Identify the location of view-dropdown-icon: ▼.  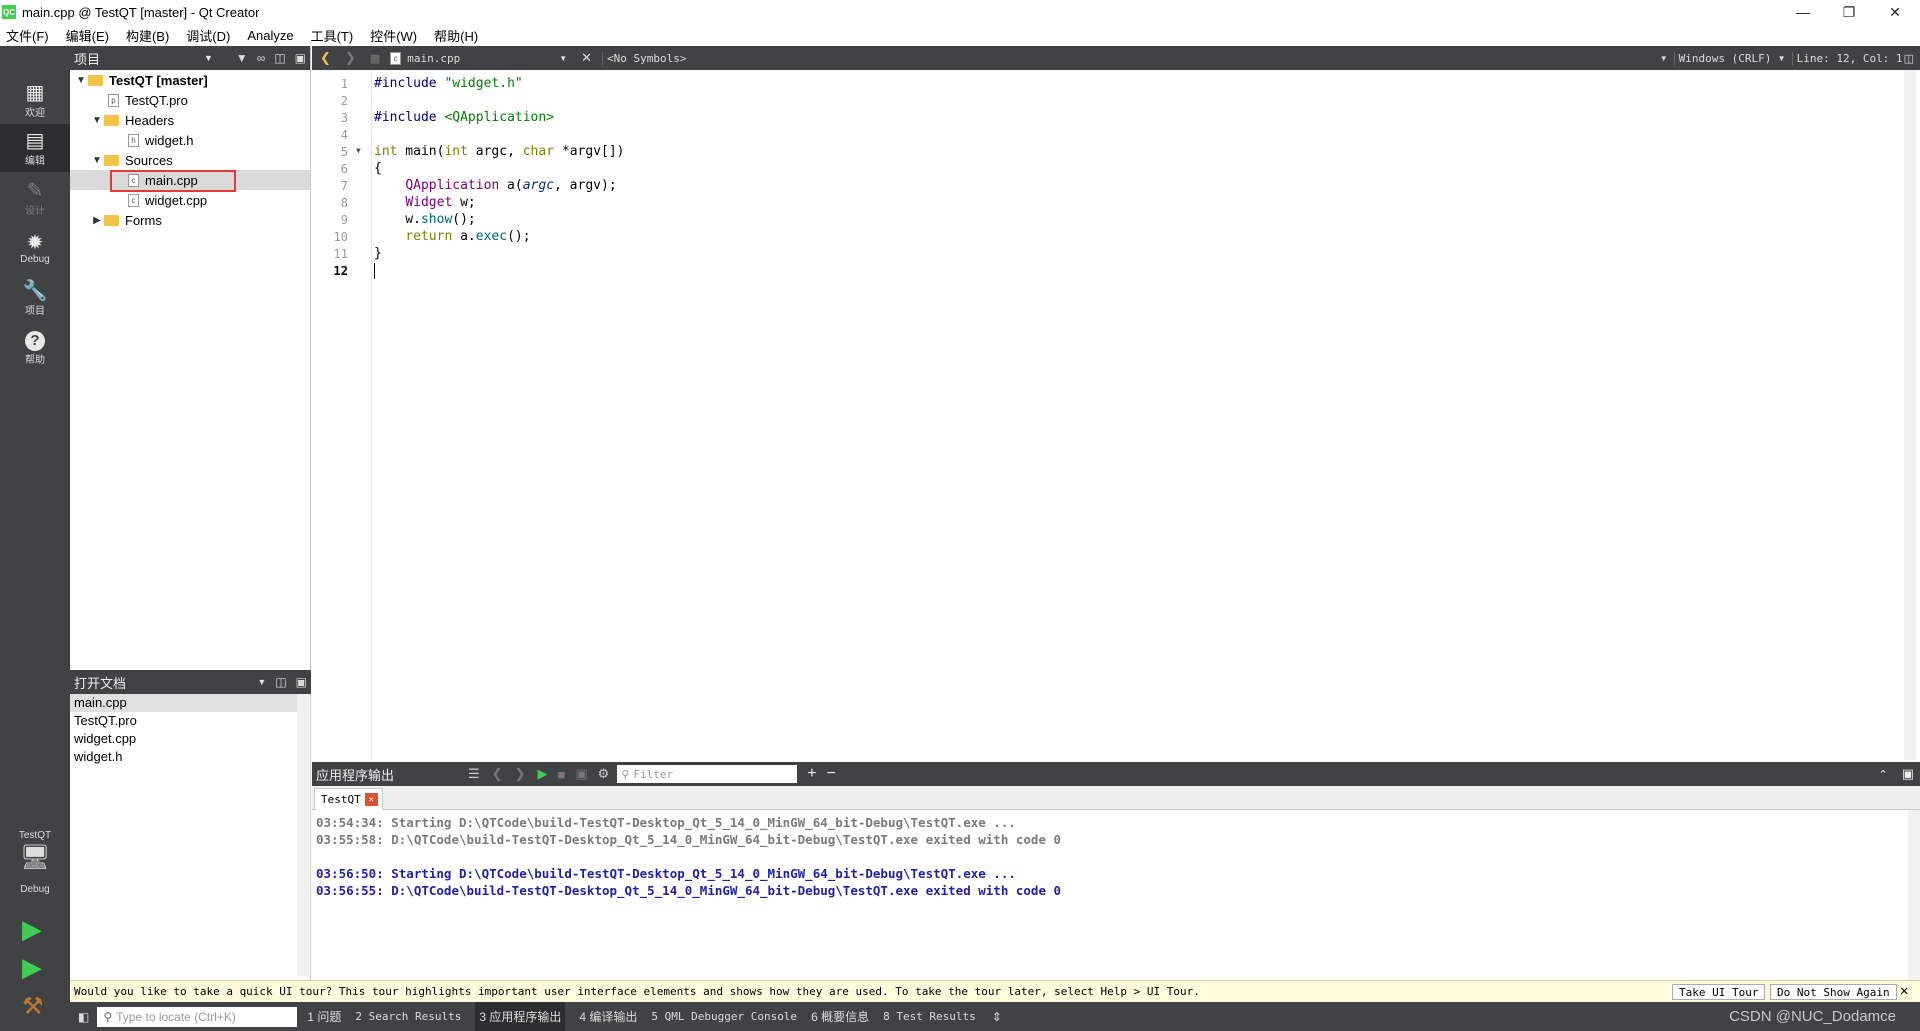
(208, 58).